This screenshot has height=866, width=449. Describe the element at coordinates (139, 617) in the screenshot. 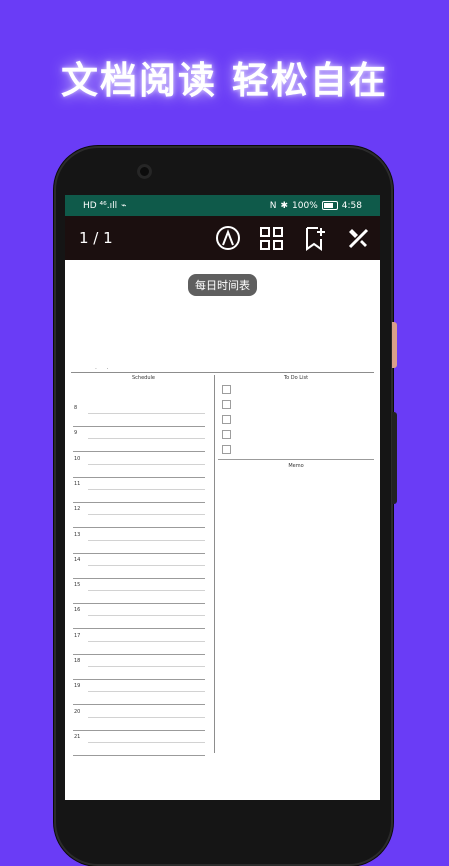

I see `schedule-row: 16` at that location.